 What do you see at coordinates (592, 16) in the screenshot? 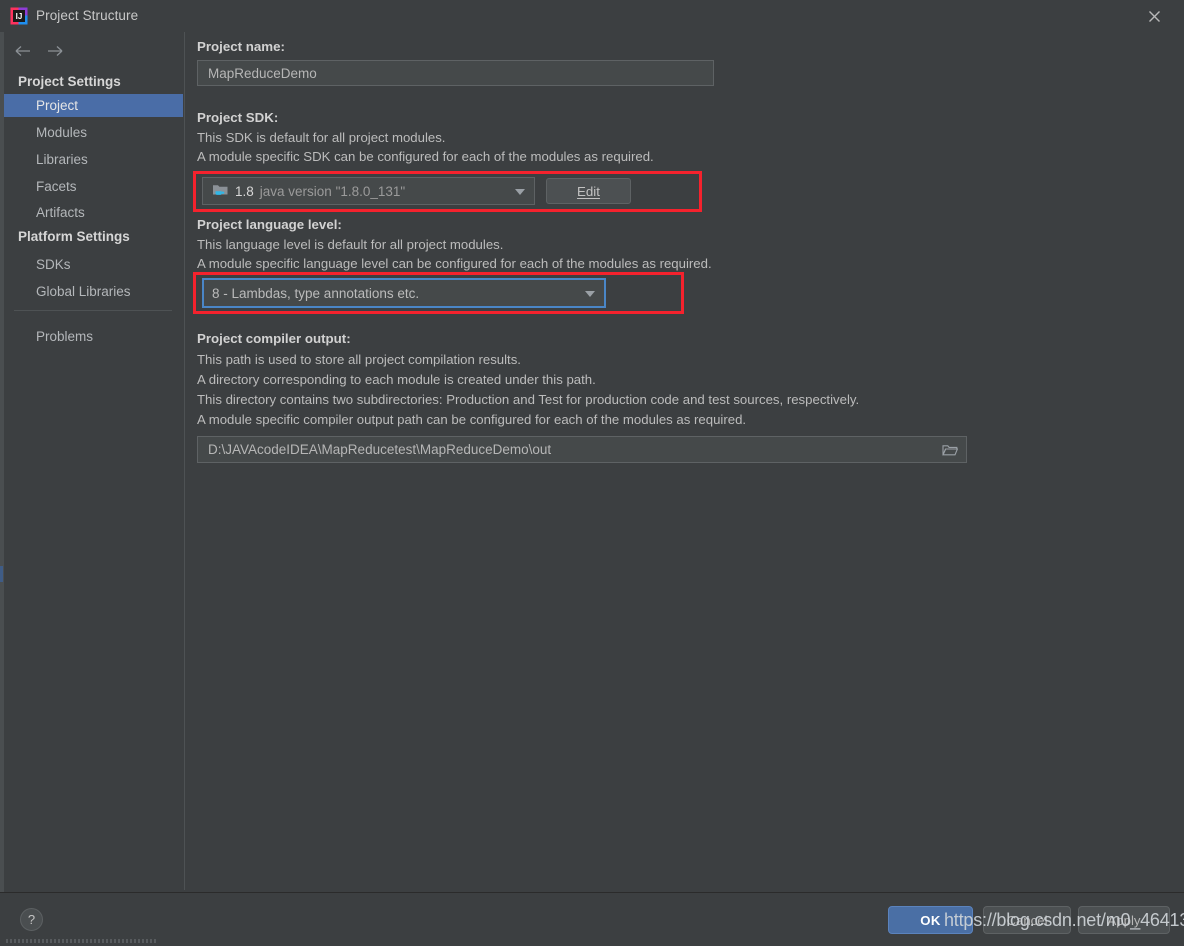
I see `title-bar: IJ Project Structure` at bounding box center [592, 16].